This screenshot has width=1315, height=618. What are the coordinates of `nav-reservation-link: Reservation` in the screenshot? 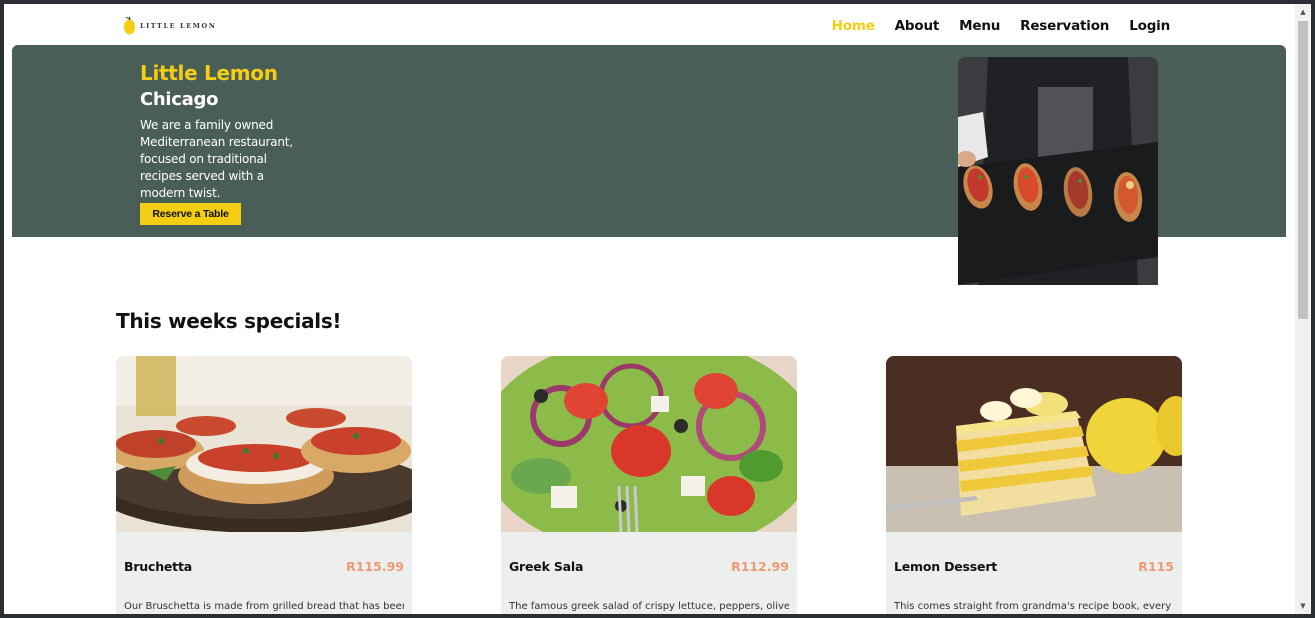 It's located at (1064, 26).